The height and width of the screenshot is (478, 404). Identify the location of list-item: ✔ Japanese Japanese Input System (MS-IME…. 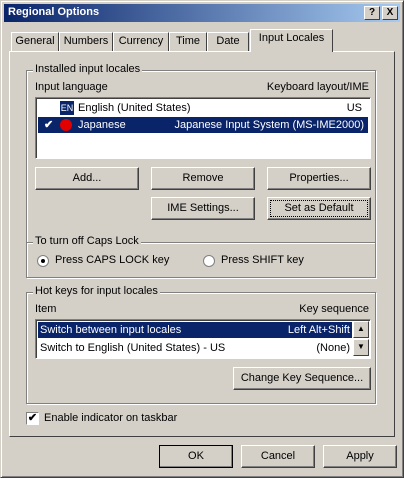
(203, 125).